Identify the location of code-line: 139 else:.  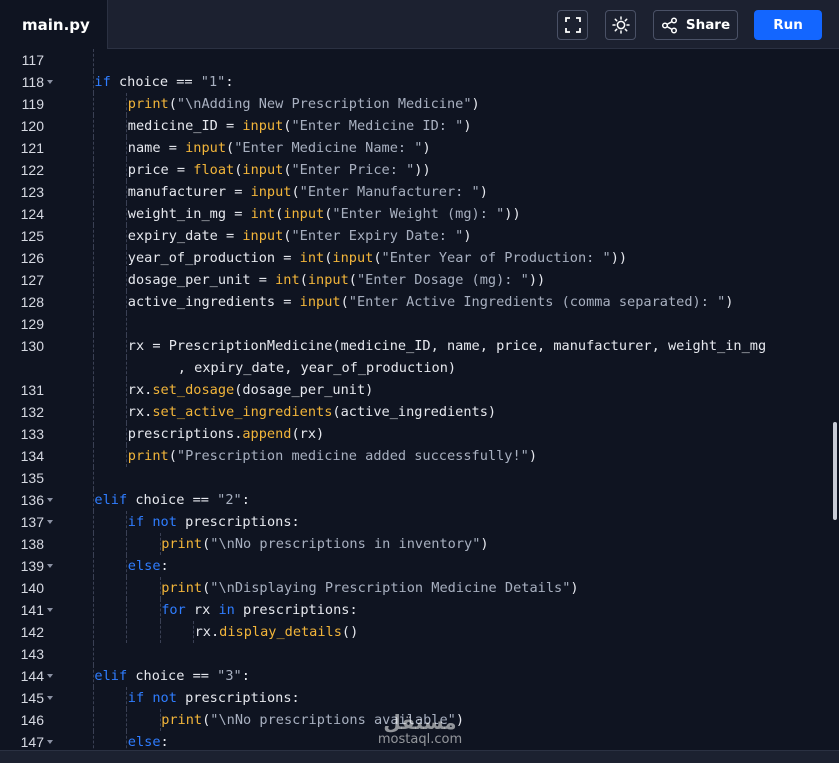
(419, 566).